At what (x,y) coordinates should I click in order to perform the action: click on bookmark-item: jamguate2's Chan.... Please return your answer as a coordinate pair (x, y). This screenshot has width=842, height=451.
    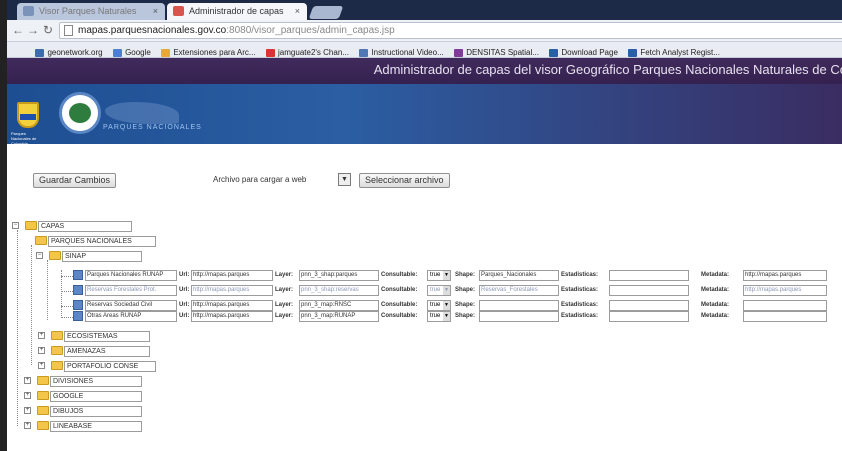
    Looking at the image, I should click on (307, 51).